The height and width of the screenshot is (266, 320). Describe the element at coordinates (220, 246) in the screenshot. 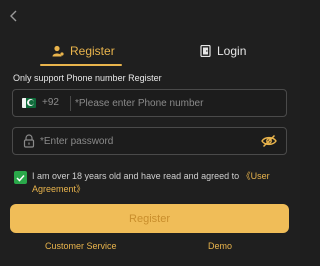

I see `demo-link: Demo` at that location.